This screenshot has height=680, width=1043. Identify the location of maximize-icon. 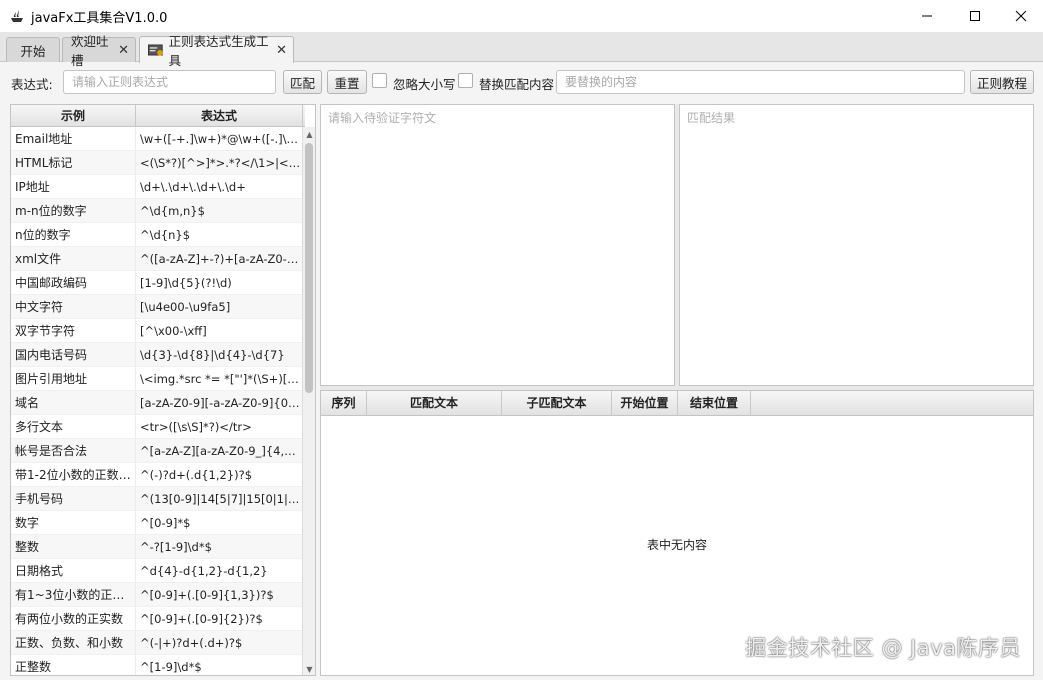
(975, 16).